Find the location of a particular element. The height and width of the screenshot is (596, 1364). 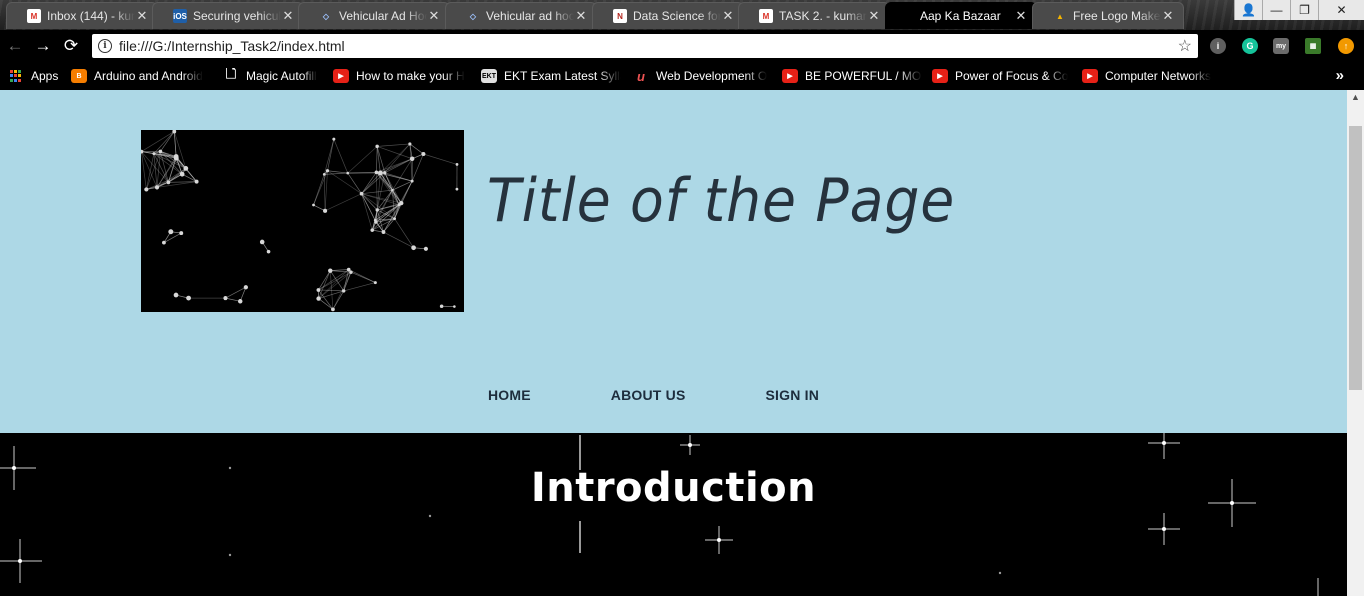

tab-title: Data Science for is located at coordinates (677, 16).